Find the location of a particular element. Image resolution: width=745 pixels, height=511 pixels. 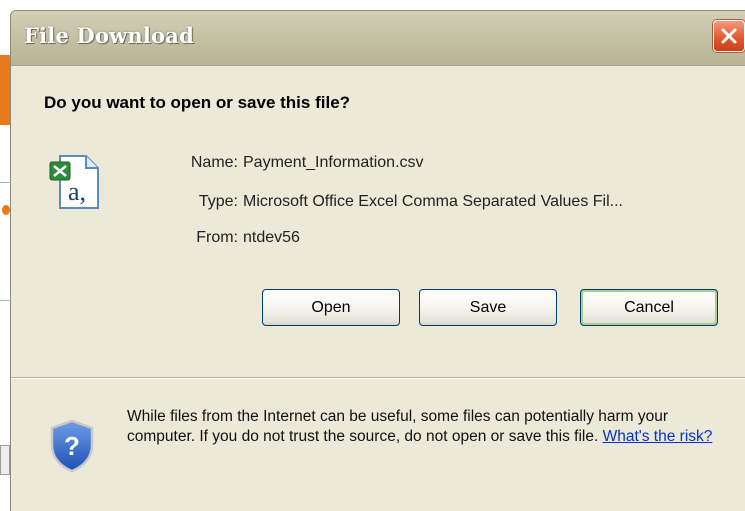

open-button: Open is located at coordinates (331, 307).